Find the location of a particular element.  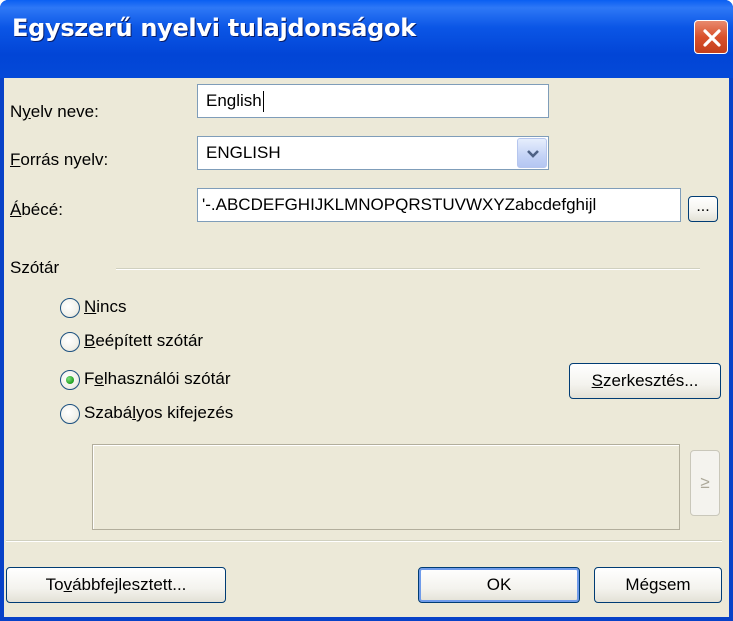

expression-list is located at coordinates (386, 487).